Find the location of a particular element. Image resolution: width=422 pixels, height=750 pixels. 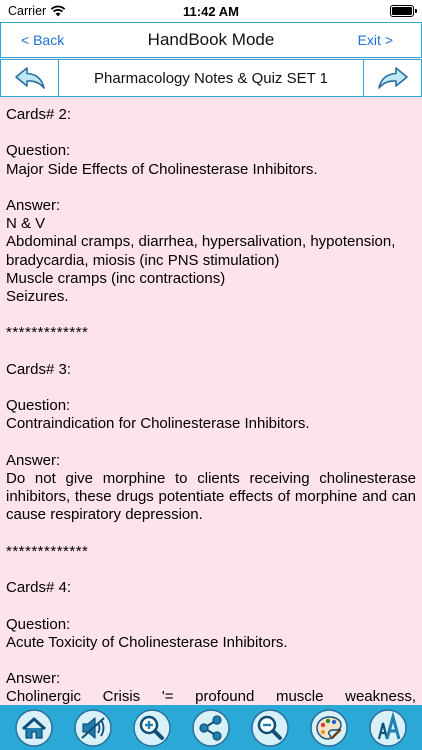

bottom-toolbar is located at coordinates (211, 727).